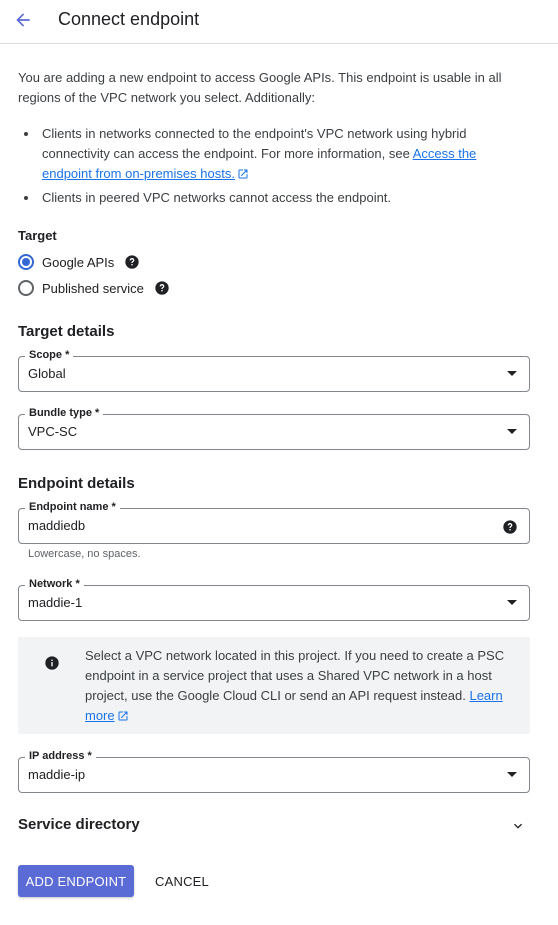  What do you see at coordinates (37, 235) in the screenshot?
I see `target-label: Target` at bounding box center [37, 235].